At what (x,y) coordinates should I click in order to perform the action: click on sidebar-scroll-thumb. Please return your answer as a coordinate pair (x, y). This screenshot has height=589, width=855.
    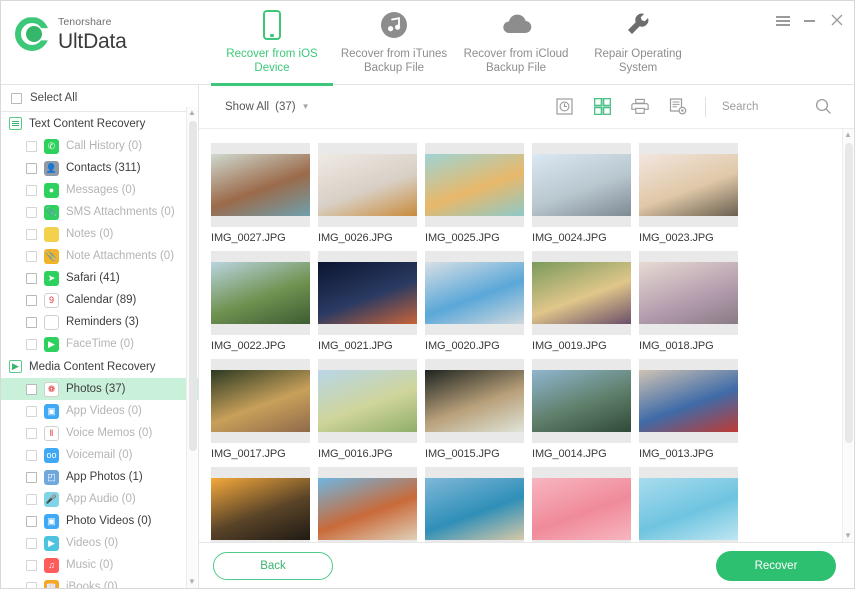
    Looking at the image, I should click on (192, 286).